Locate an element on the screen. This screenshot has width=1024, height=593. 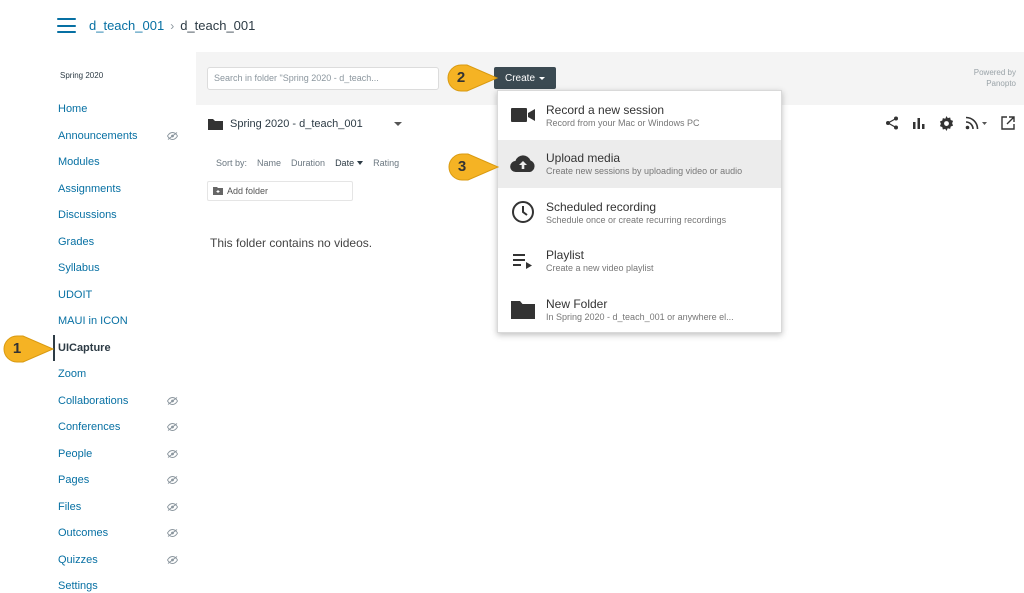
sidebar-item-label: Syllabus is located at coordinates (79, 268).